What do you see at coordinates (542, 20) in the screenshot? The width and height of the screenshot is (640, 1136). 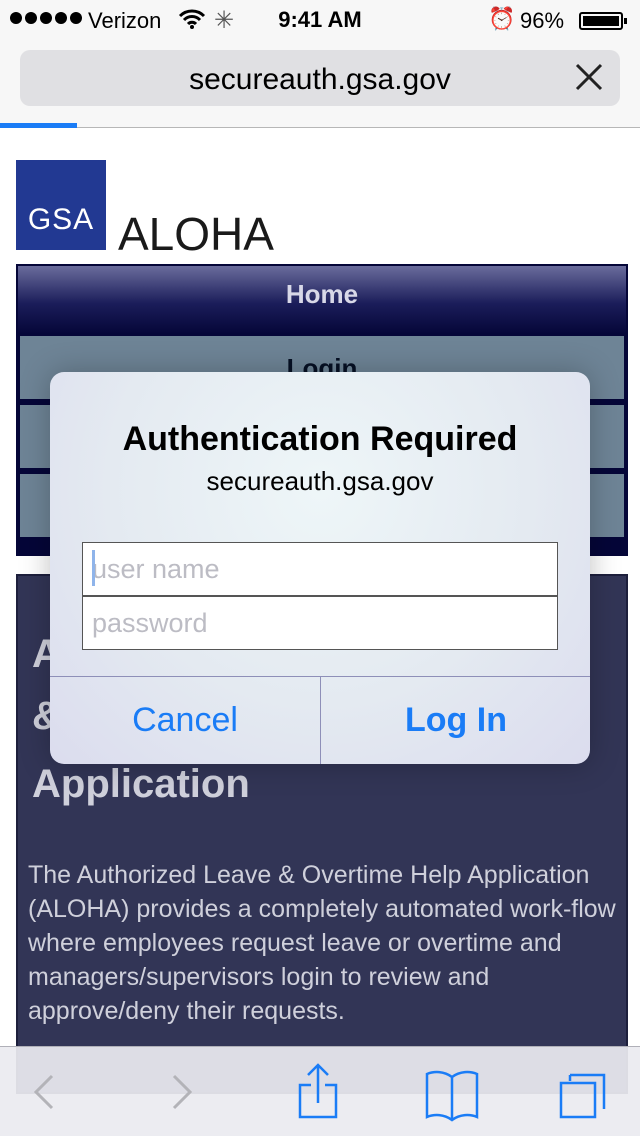 I see `battery-percent: 96%` at bounding box center [542, 20].